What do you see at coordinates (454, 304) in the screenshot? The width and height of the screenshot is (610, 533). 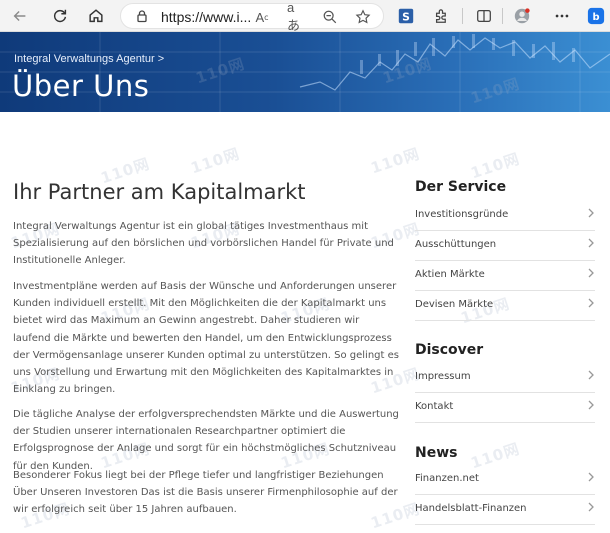 I see `sidebar-item-label: Devisen Märkte` at bounding box center [454, 304].